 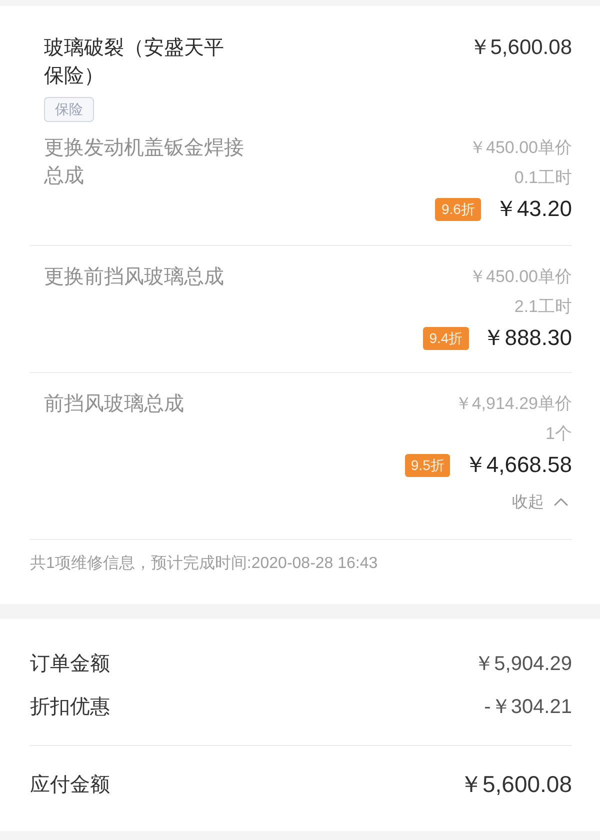 I want to click on payable-value: ￥5,600.08, so click(x=515, y=784).